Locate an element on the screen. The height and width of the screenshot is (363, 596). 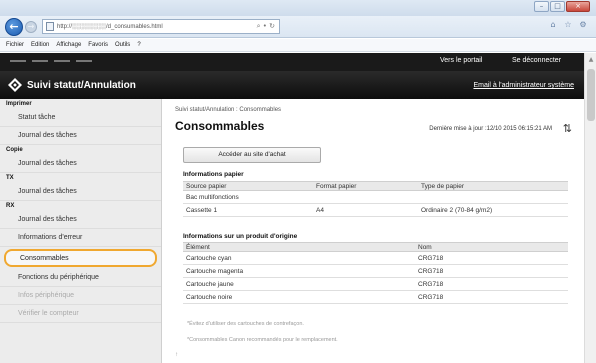
status-icon is located at coordinates (15, 85).